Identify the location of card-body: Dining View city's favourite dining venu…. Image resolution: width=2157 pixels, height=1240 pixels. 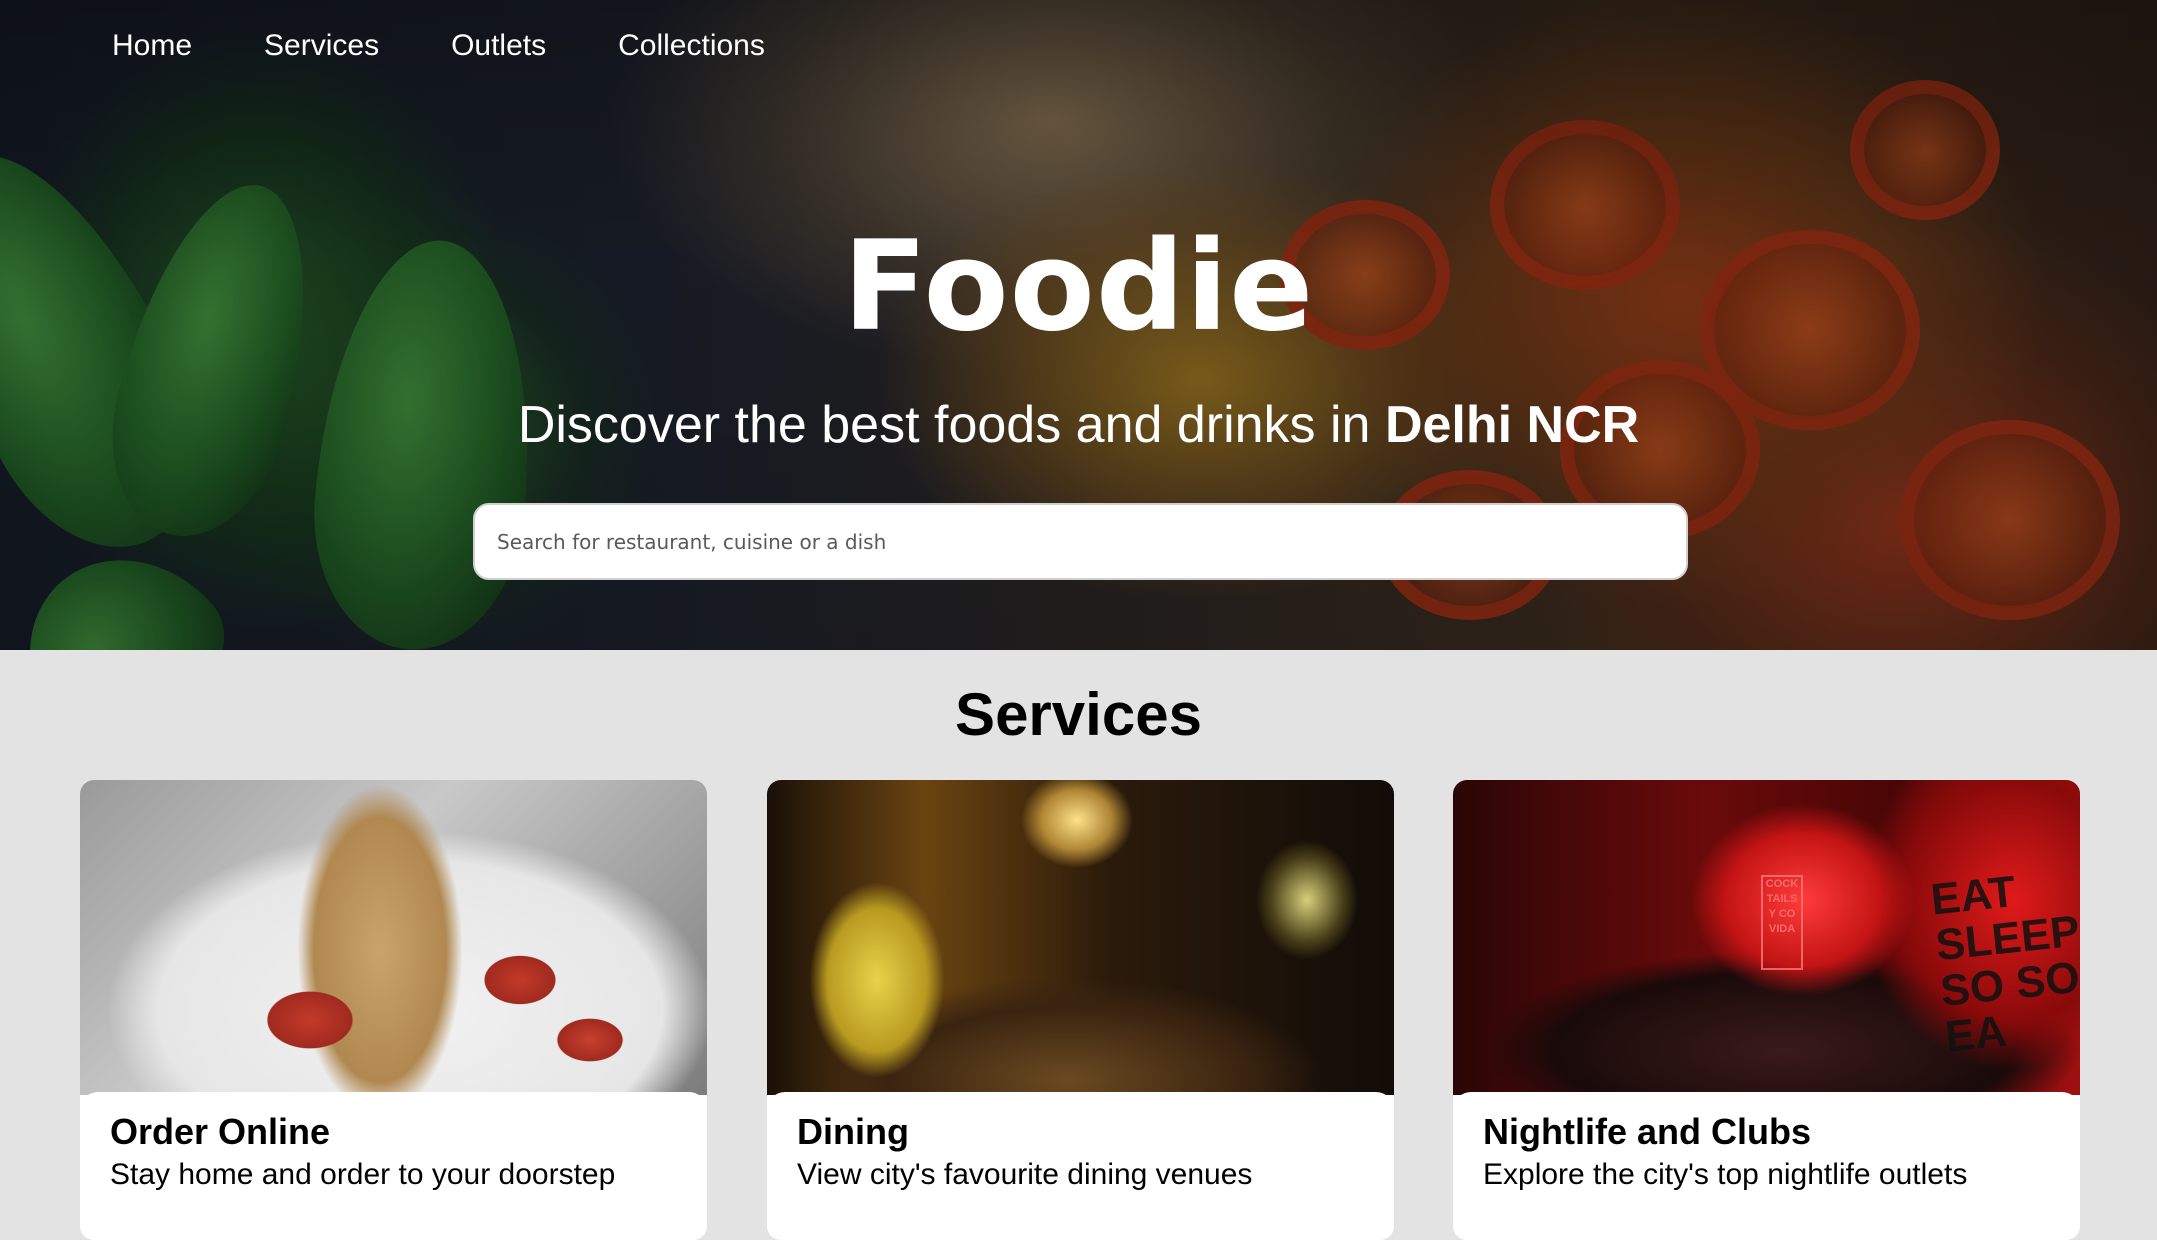
(1080, 1166).